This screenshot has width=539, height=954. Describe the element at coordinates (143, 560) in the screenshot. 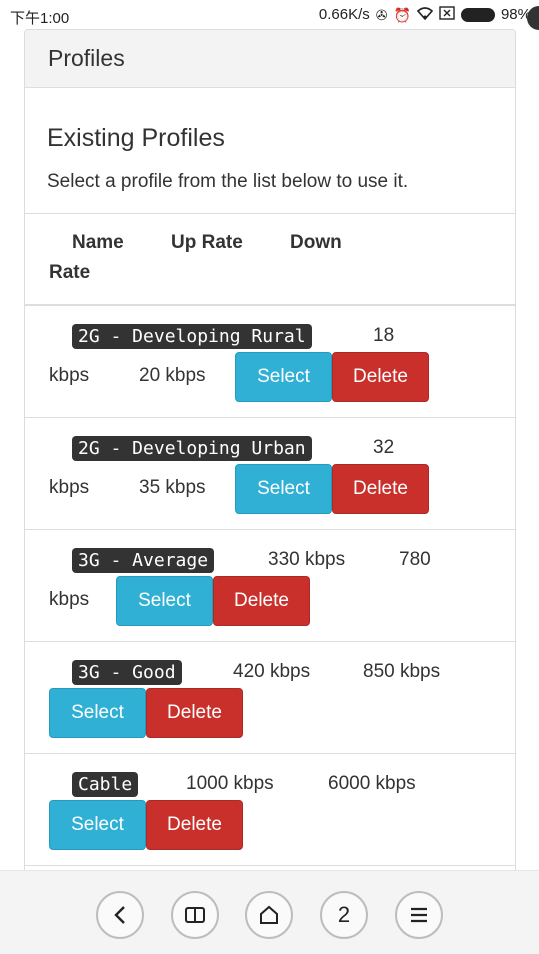

I see `profile-name: 3G - Average` at that location.